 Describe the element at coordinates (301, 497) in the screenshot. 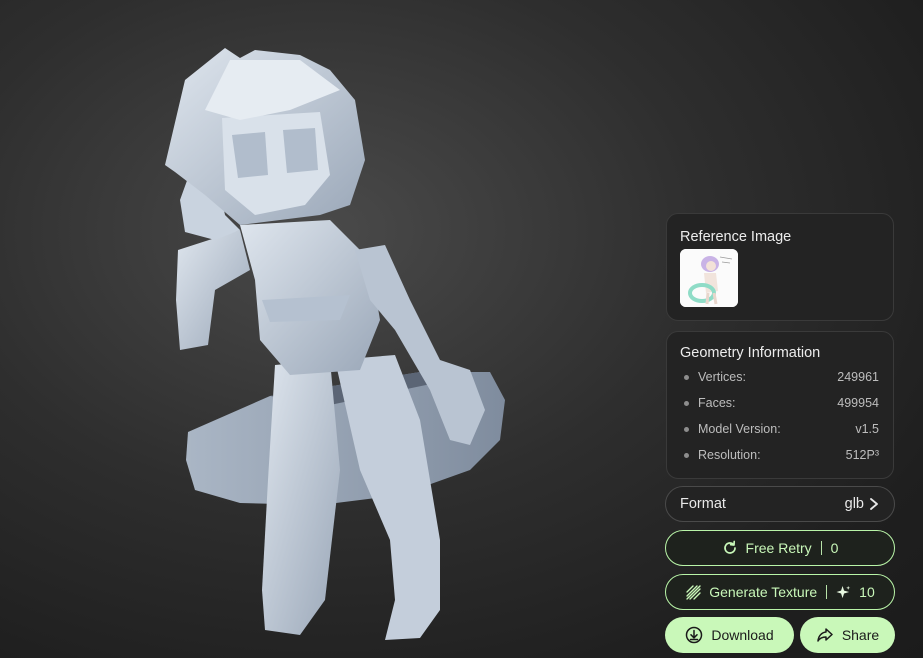

I see `left-leg` at that location.